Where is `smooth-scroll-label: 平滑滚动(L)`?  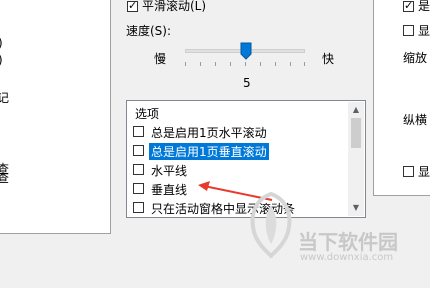
smooth-scroll-label: 平滑滚动(L) is located at coordinates (174, 6).